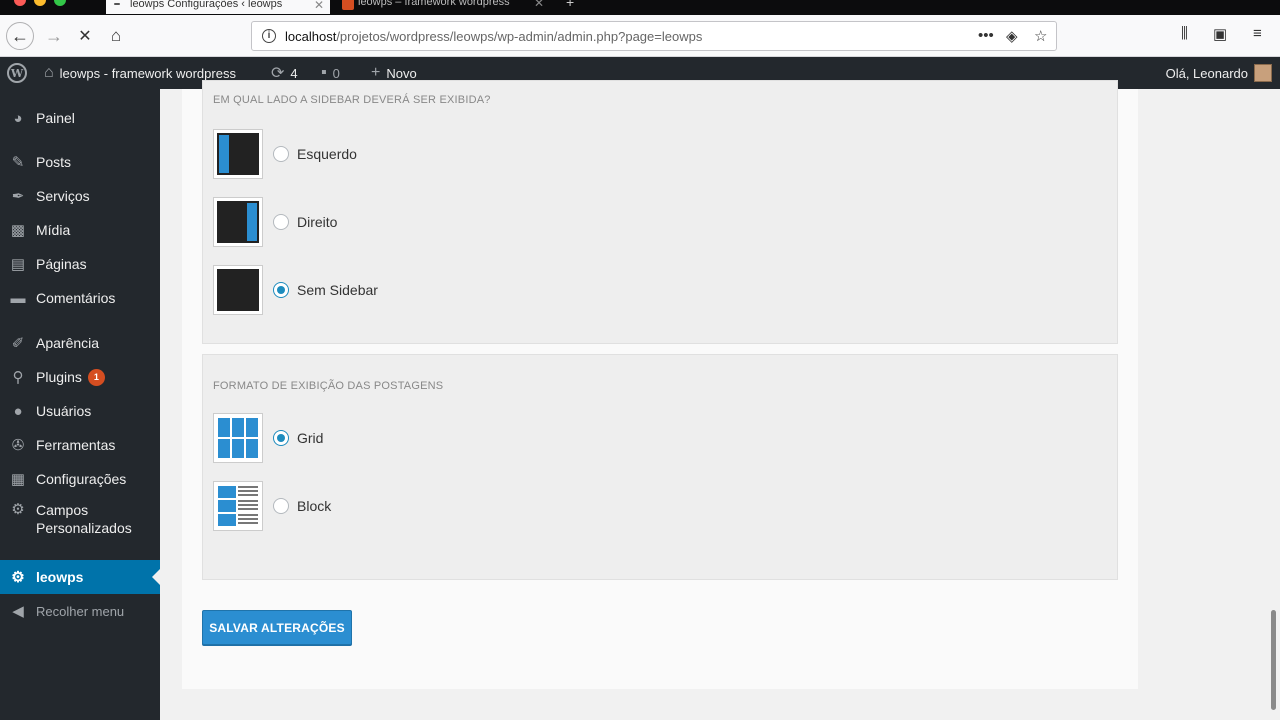 Image resolution: width=1280 pixels, height=720 pixels. Describe the element at coordinates (61, 264) in the screenshot. I see `sidebar-item-label: Páginas` at that location.